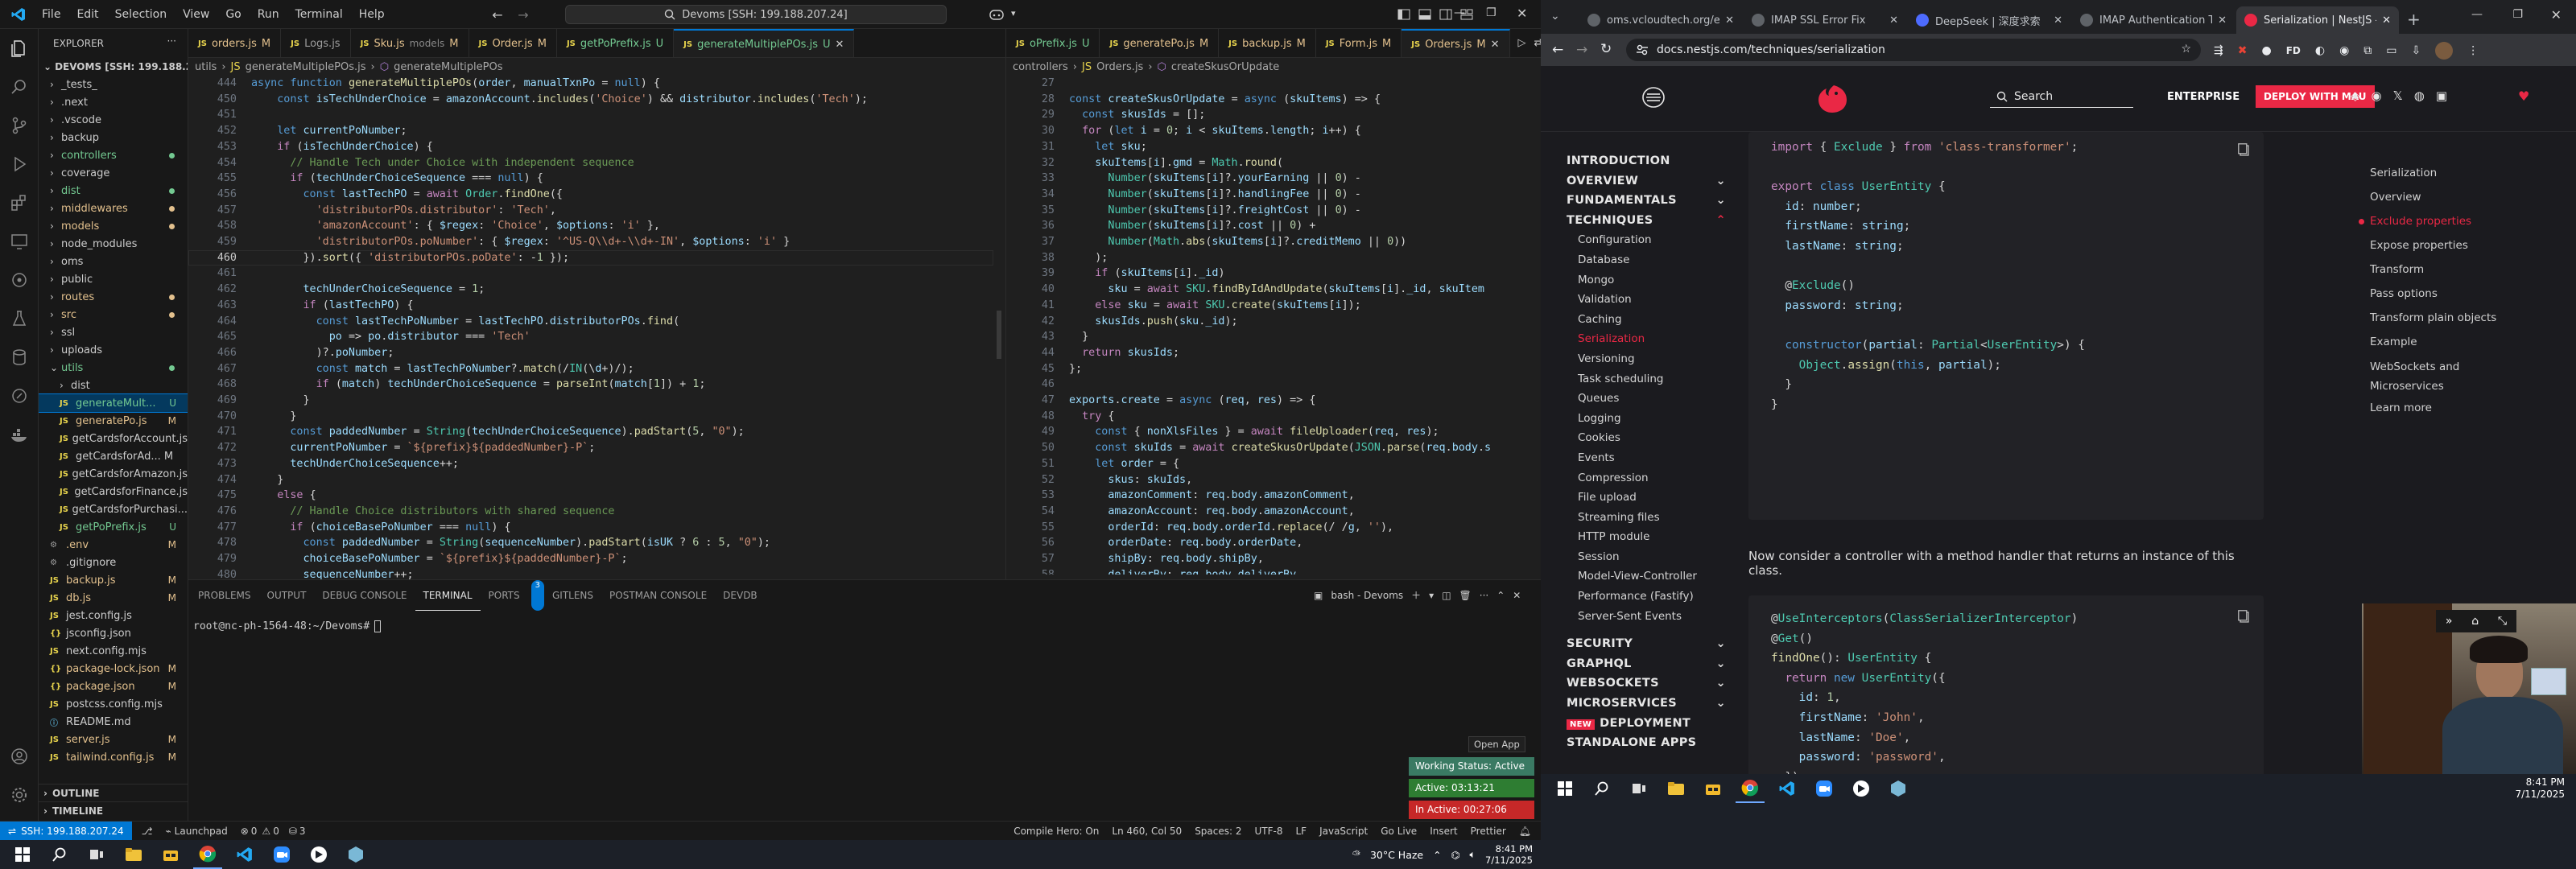  I want to click on extensions-puzzle-icon: ⧉, so click(2367, 50).